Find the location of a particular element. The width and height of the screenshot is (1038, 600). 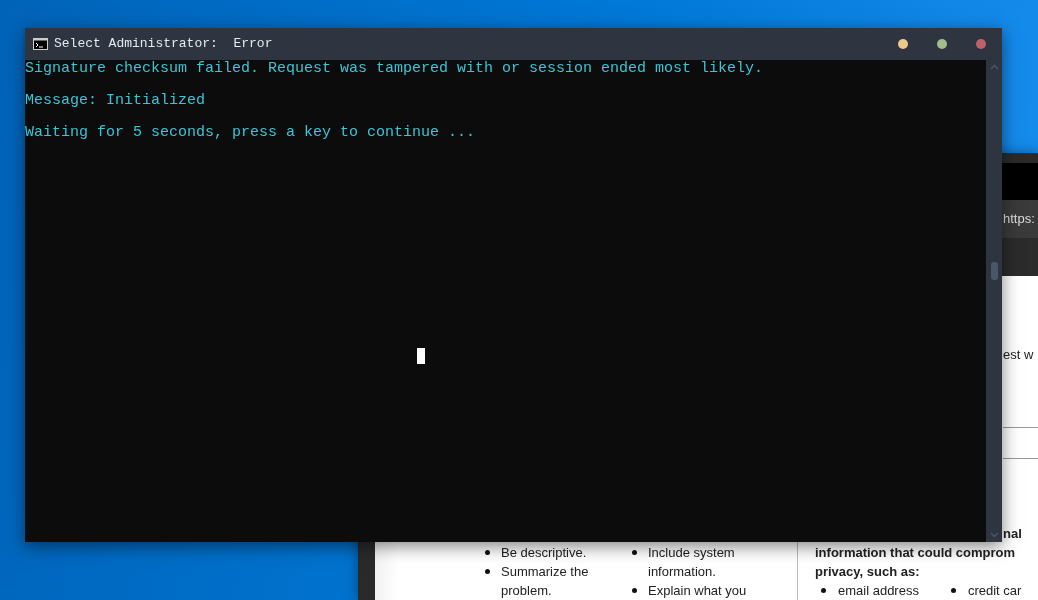

close-button is located at coordinates (981, 44).